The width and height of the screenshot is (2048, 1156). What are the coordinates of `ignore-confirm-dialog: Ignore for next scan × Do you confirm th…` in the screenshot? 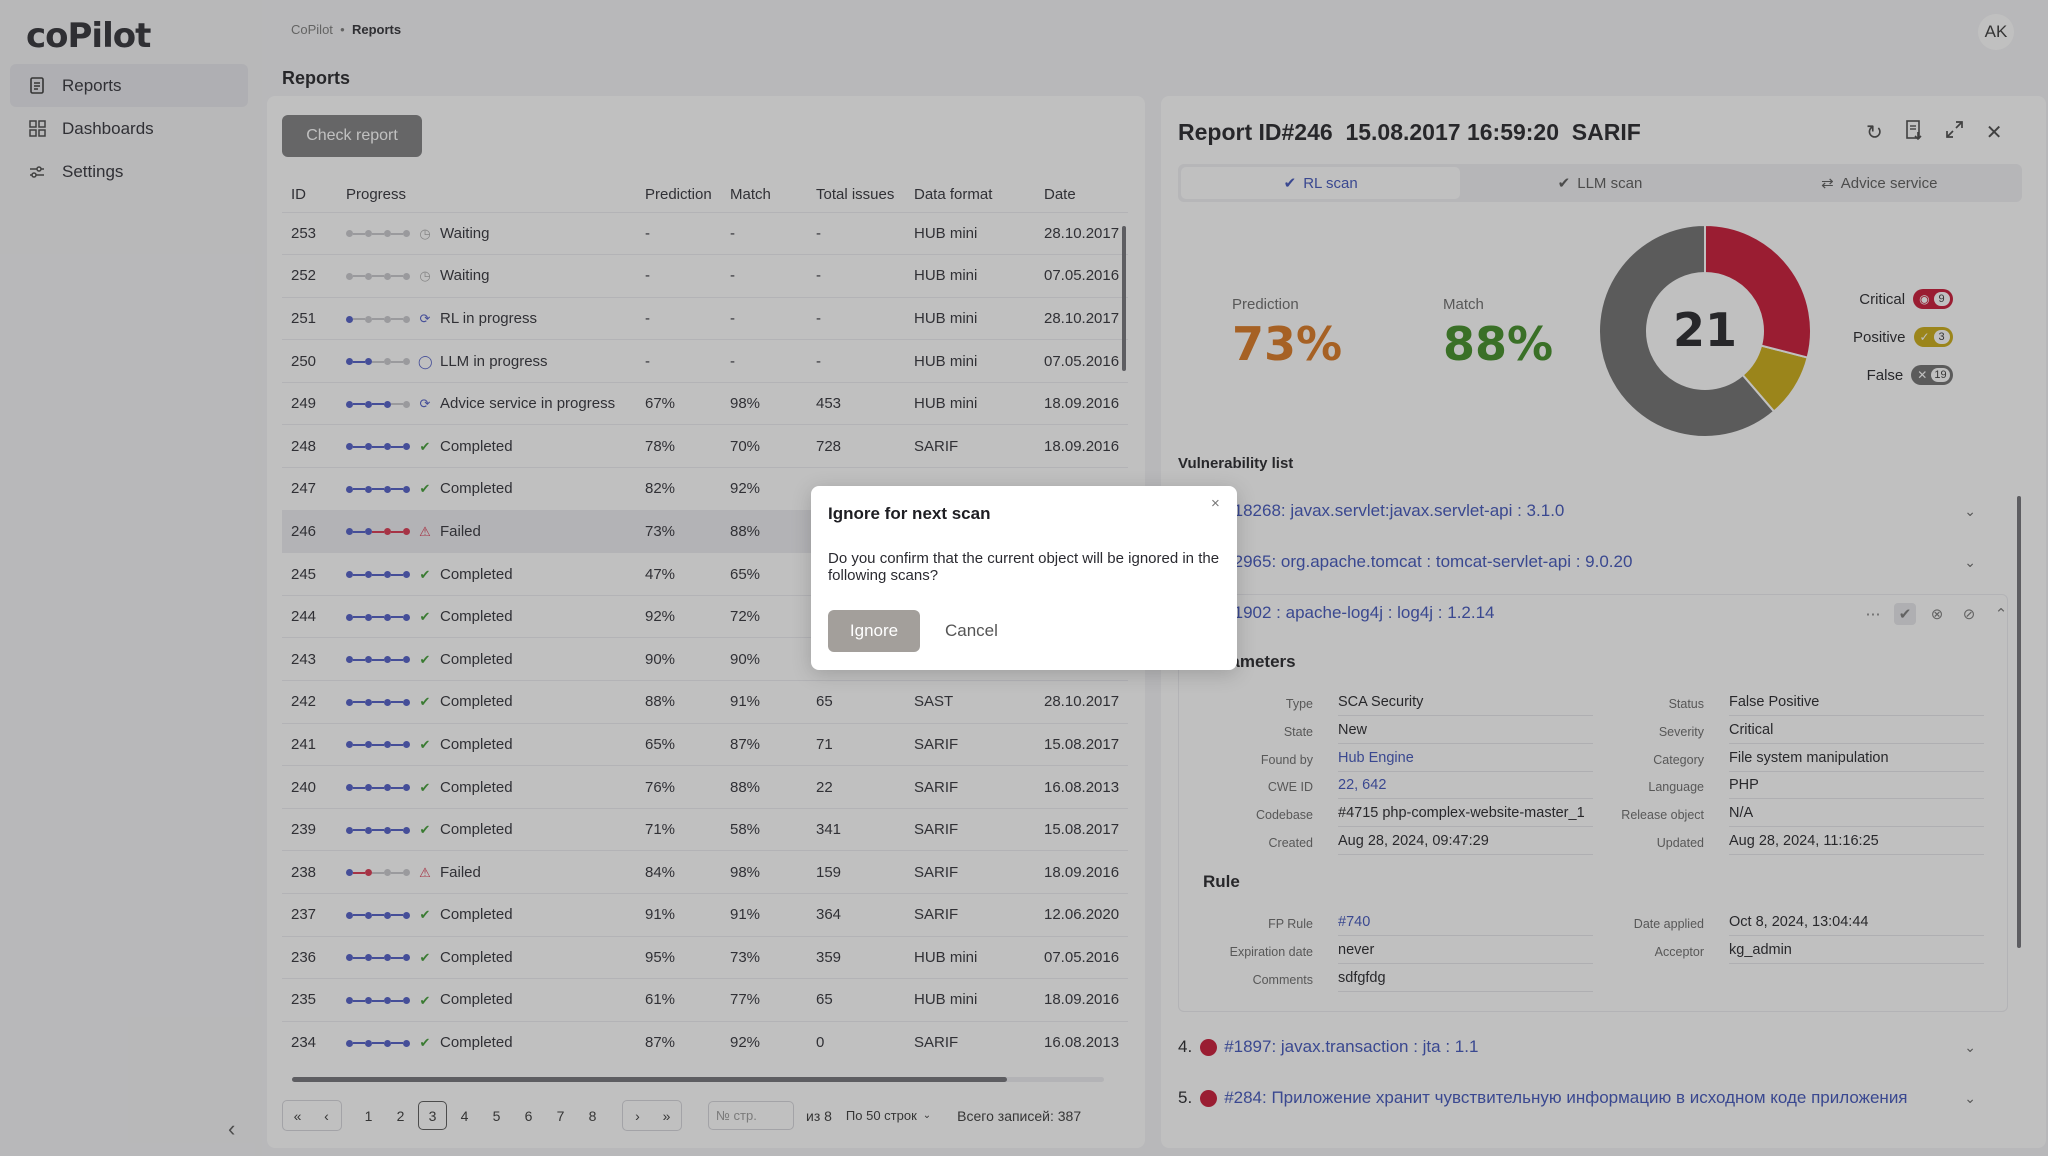 It's located at (1024, 578).